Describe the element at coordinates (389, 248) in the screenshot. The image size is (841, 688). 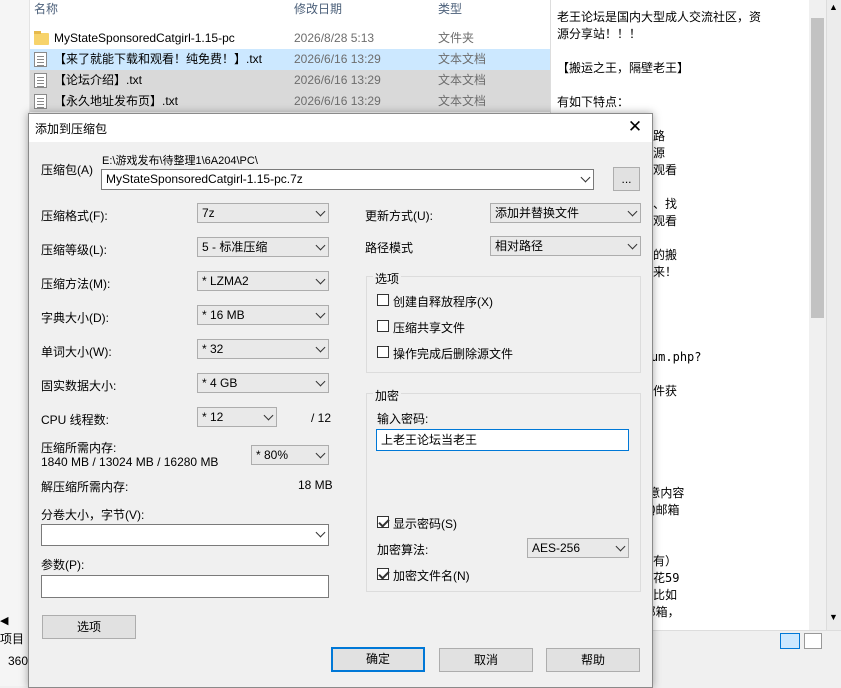
I see `path-mode-label: 路径模式` at that location.